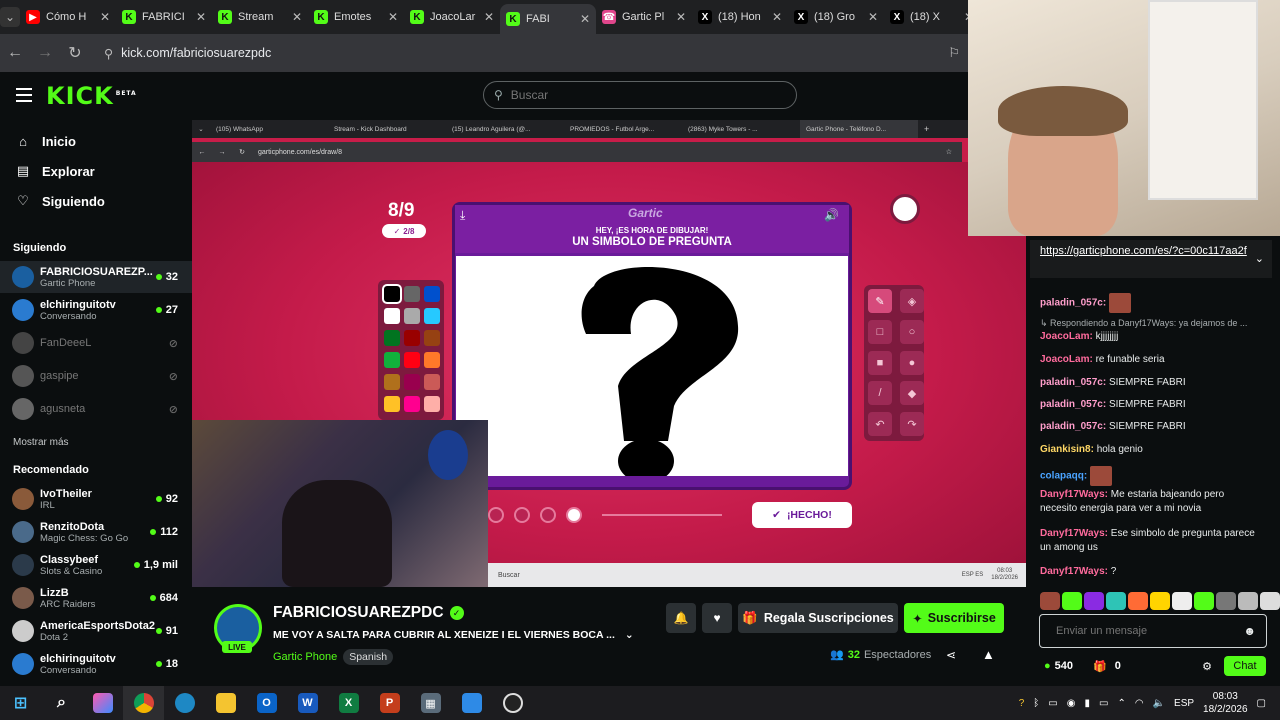 This screenshot has height=720, width=1280. I want to click on gift-icon: 🎁, so click(1100, 666).